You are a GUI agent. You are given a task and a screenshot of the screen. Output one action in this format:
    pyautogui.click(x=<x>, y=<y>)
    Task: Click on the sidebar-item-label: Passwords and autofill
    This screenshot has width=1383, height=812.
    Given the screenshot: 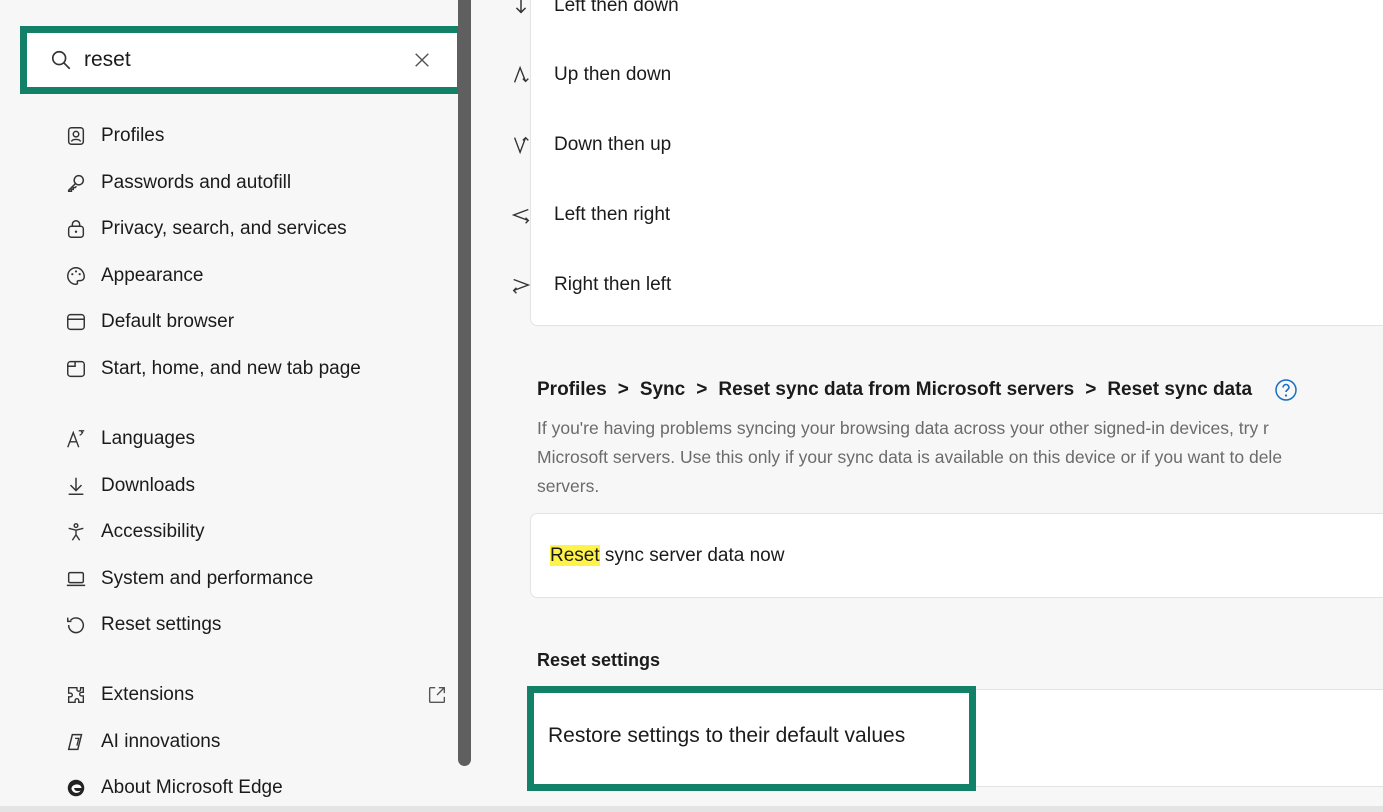 What is the action you would take?
    pyautogui.click(x=196, y=182)
    